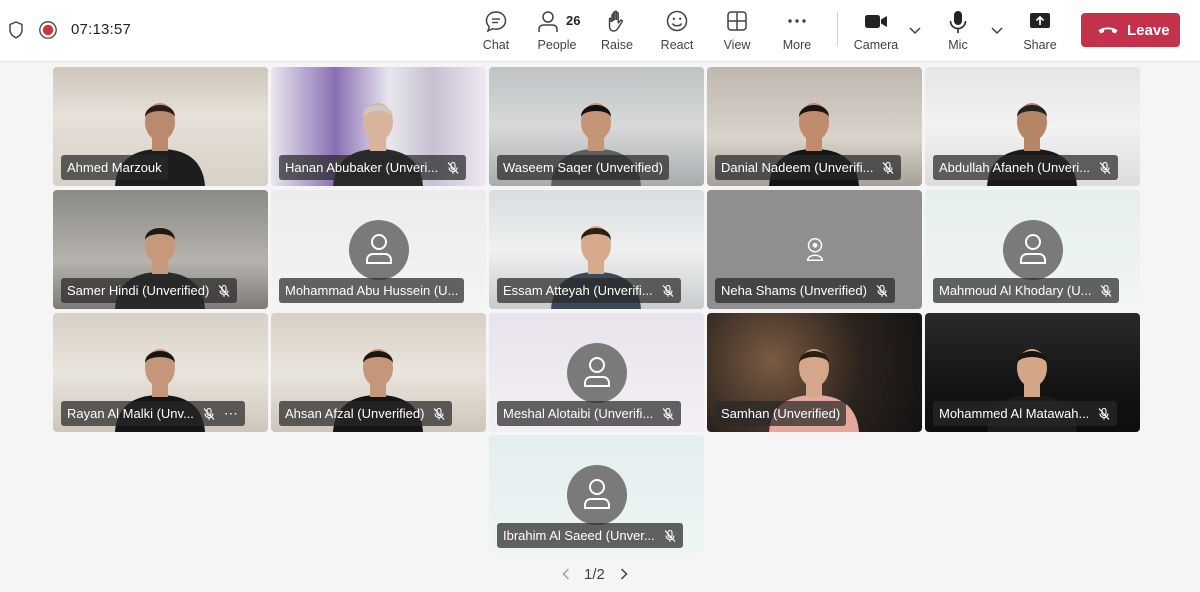  I want to click on share-screen-icon, so click(1040, 20).